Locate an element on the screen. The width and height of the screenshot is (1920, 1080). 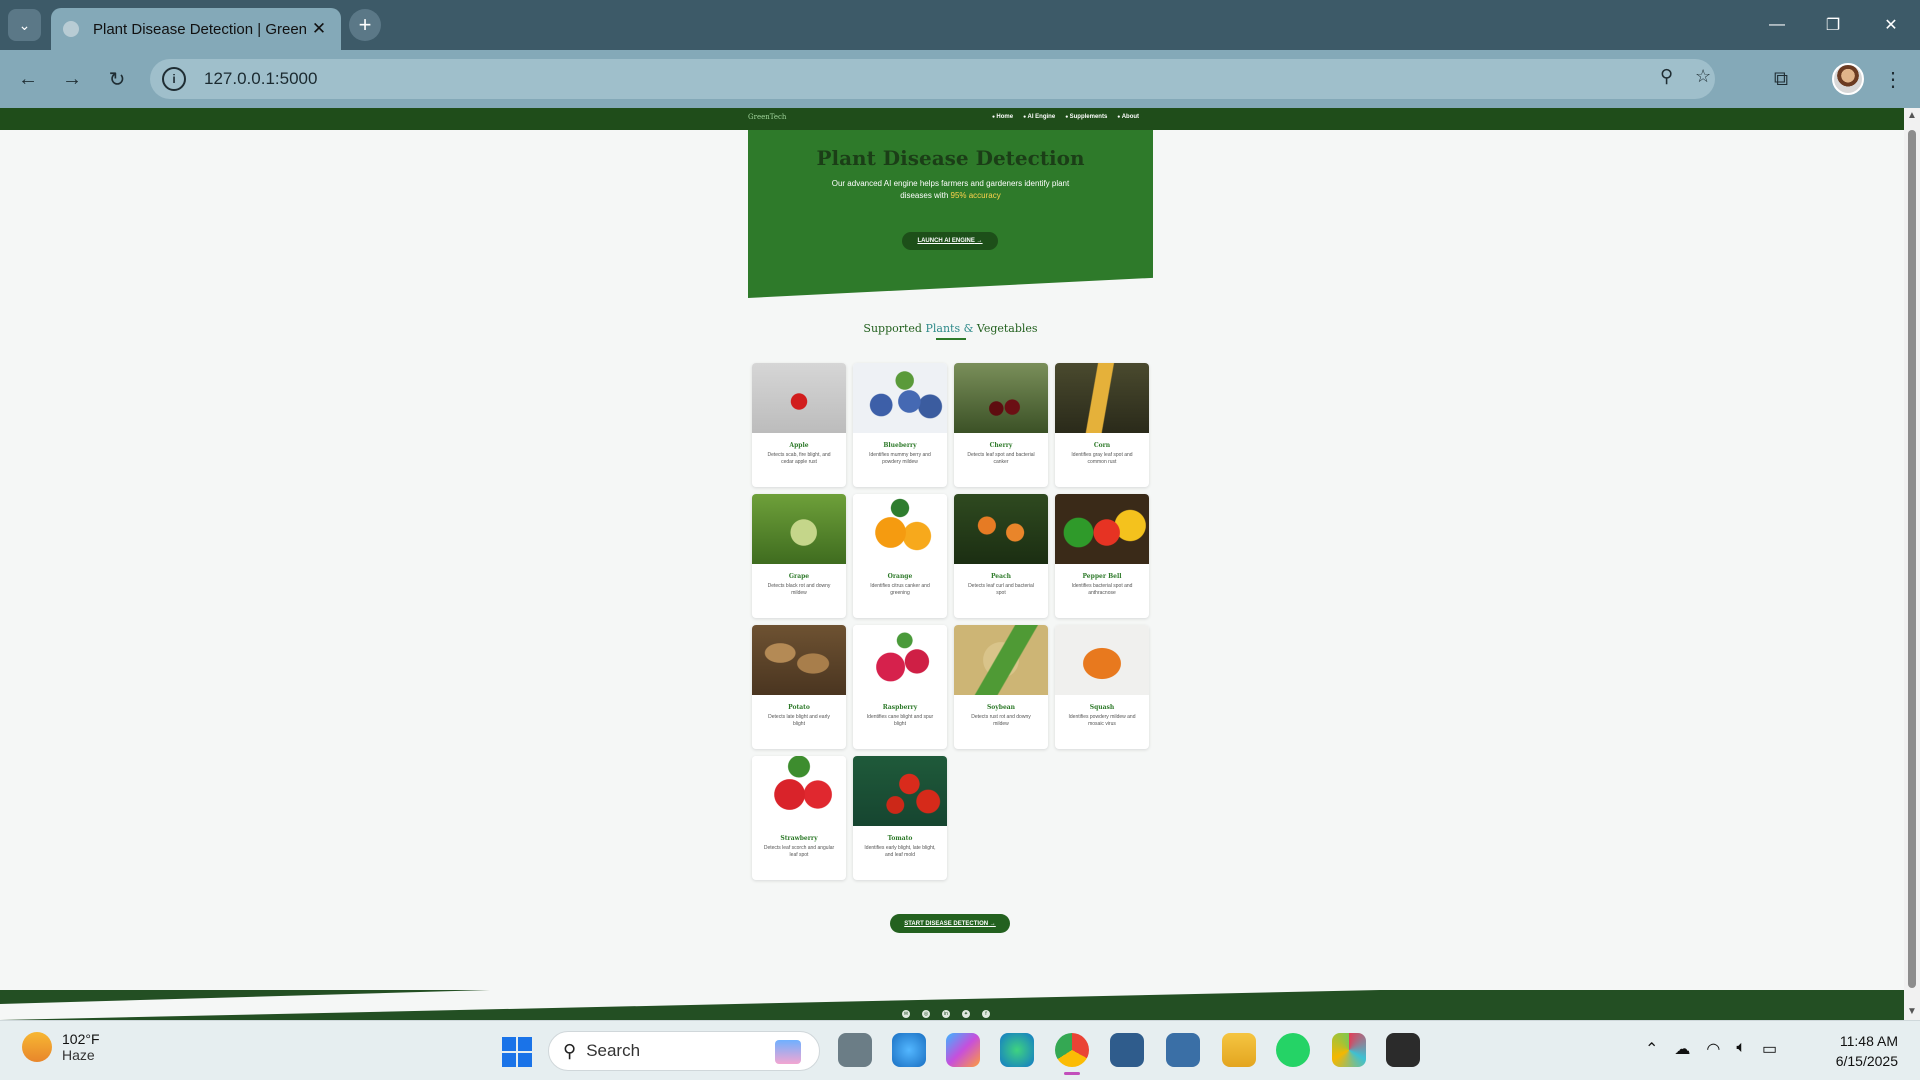
restore-button: ❐ is located at coordinates (1833, 25).